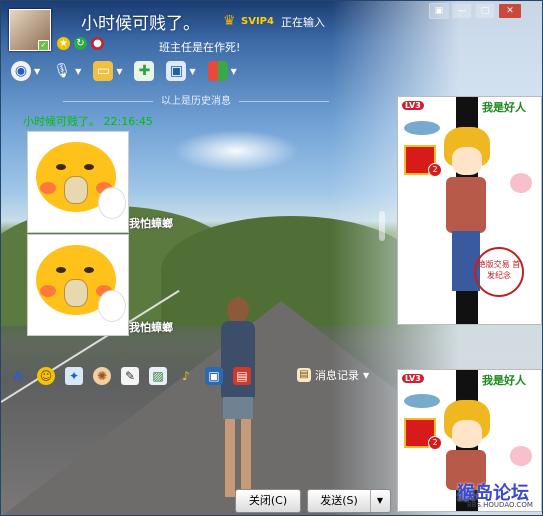 The image size is (543, 516). I want to click on contact-status-icons: ★ ↻ ●, so click(80, 43).